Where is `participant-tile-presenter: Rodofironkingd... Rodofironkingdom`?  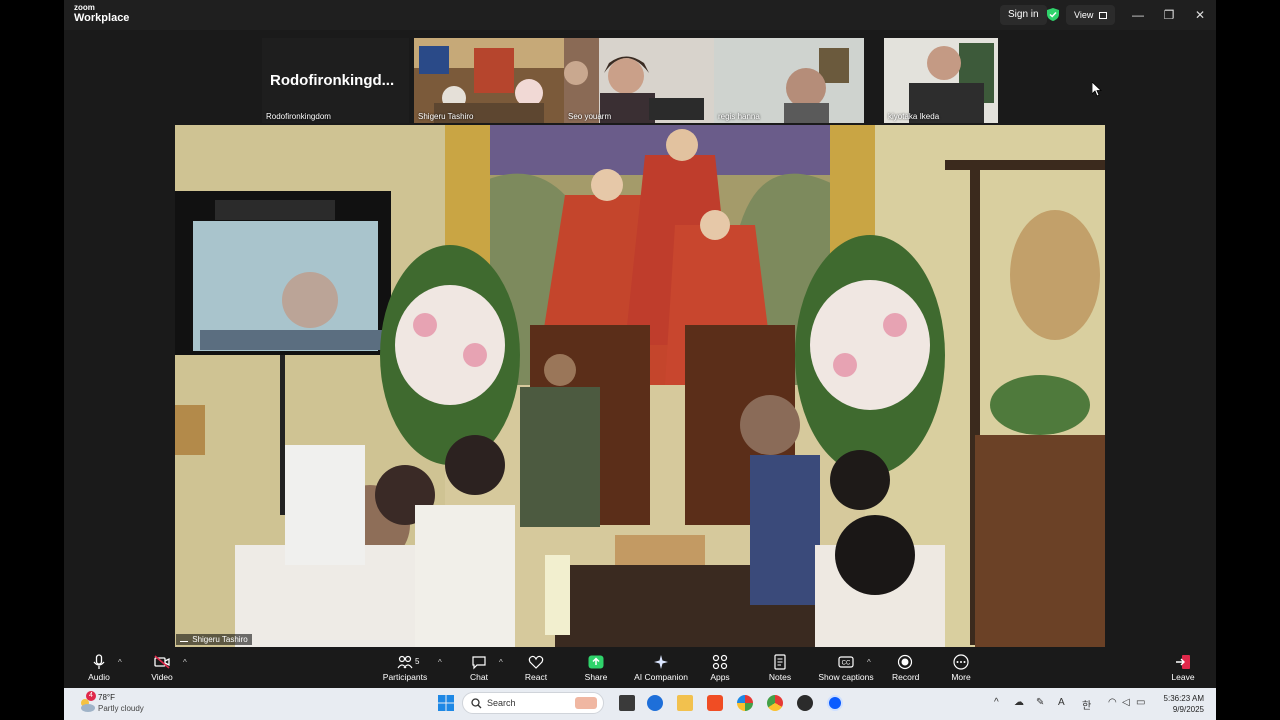 participant-tile-presenter: Rodofironkingd... Rodofironkingdom is located at coordinates (335, 80).